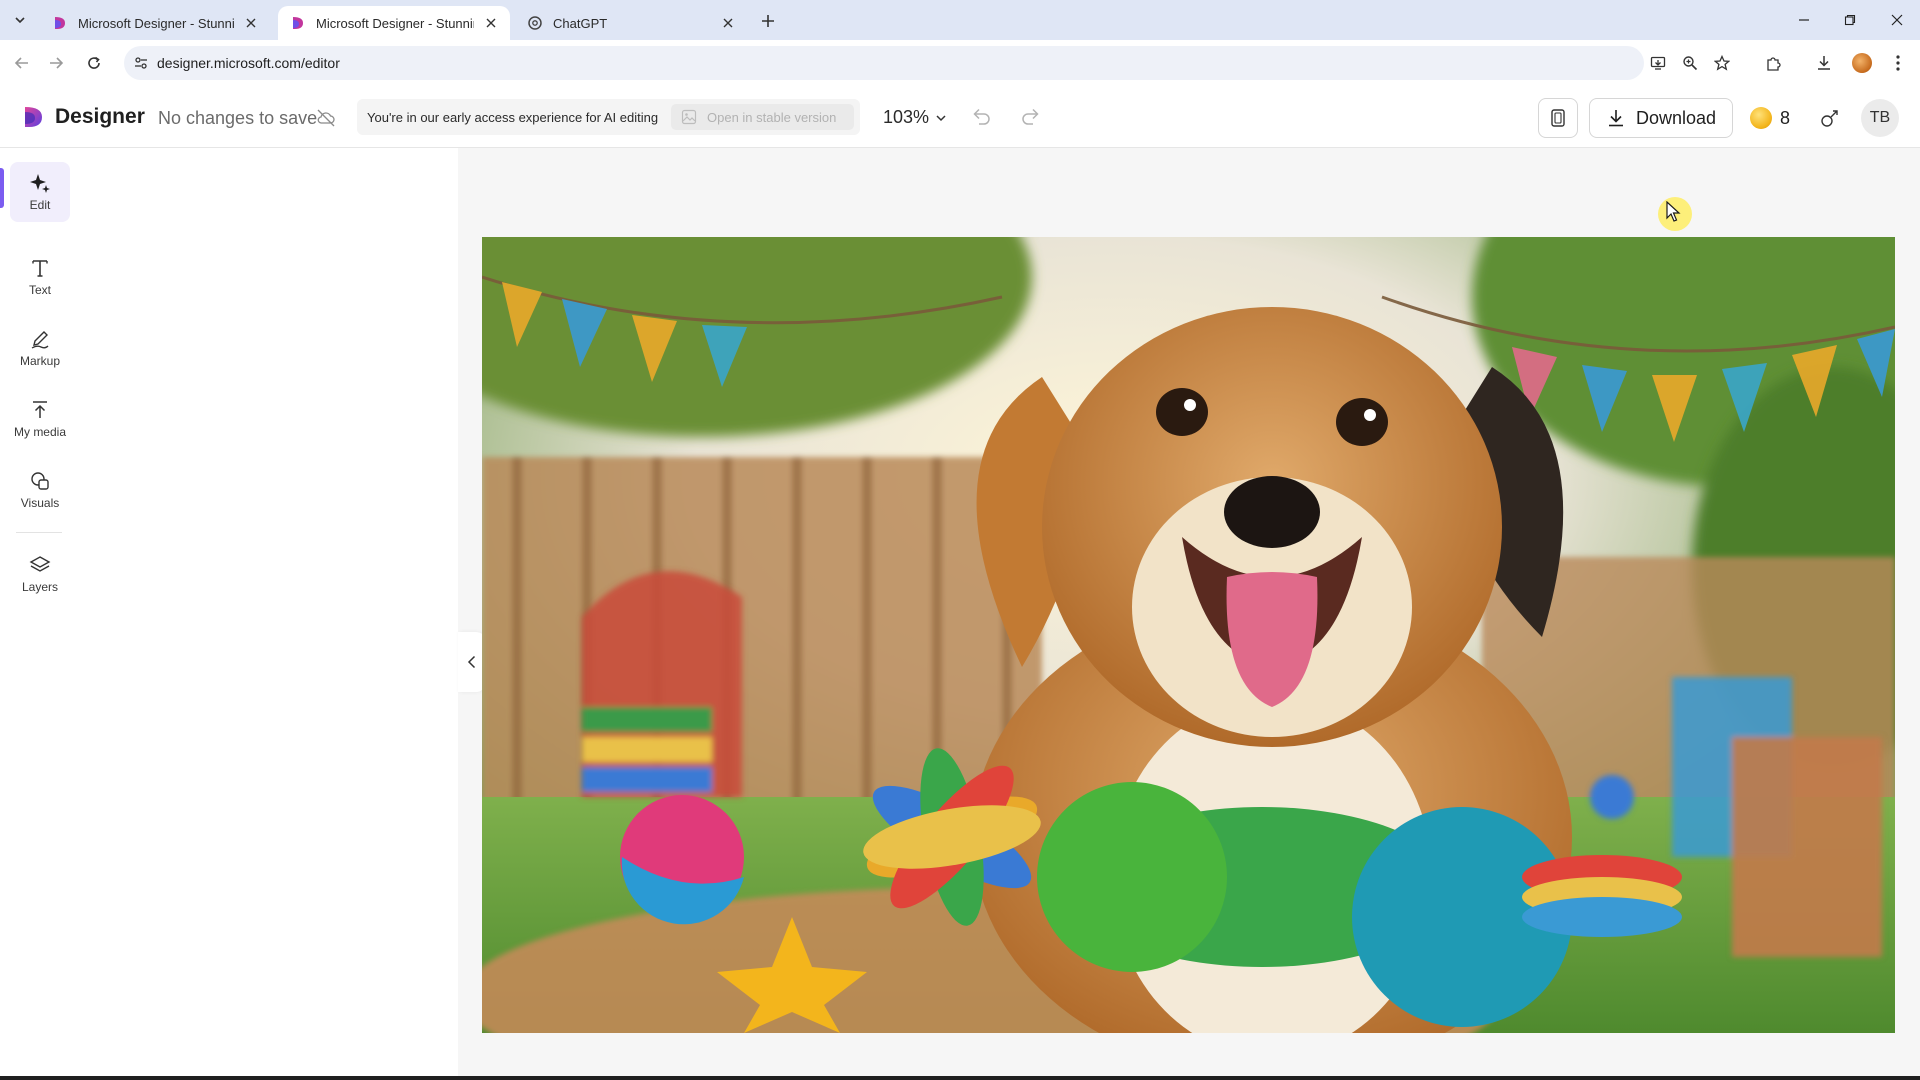  I want to click on rail-item-label: Edit, so click(40, 205).